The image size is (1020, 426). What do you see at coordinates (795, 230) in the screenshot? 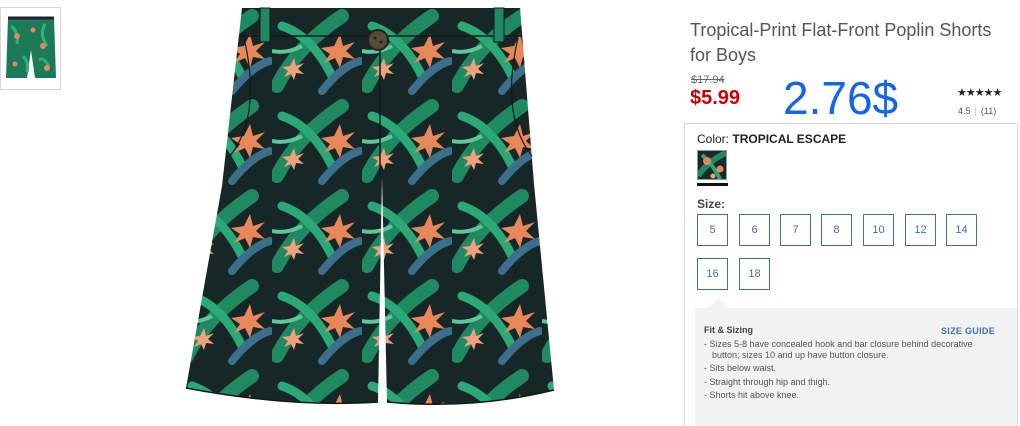
I see `size-option-7: 7` at bounding box center [795, 230].